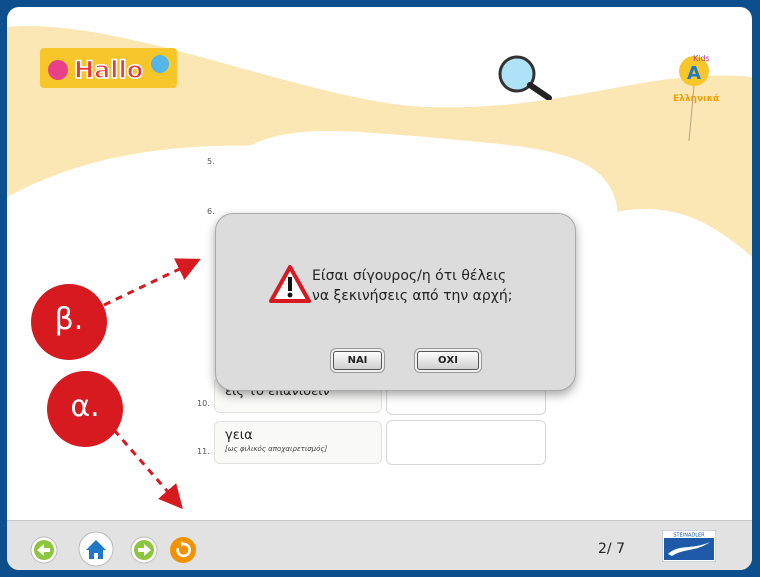 The image size is (760, 577). I want to click on row-number: 10., so click(203, 403).